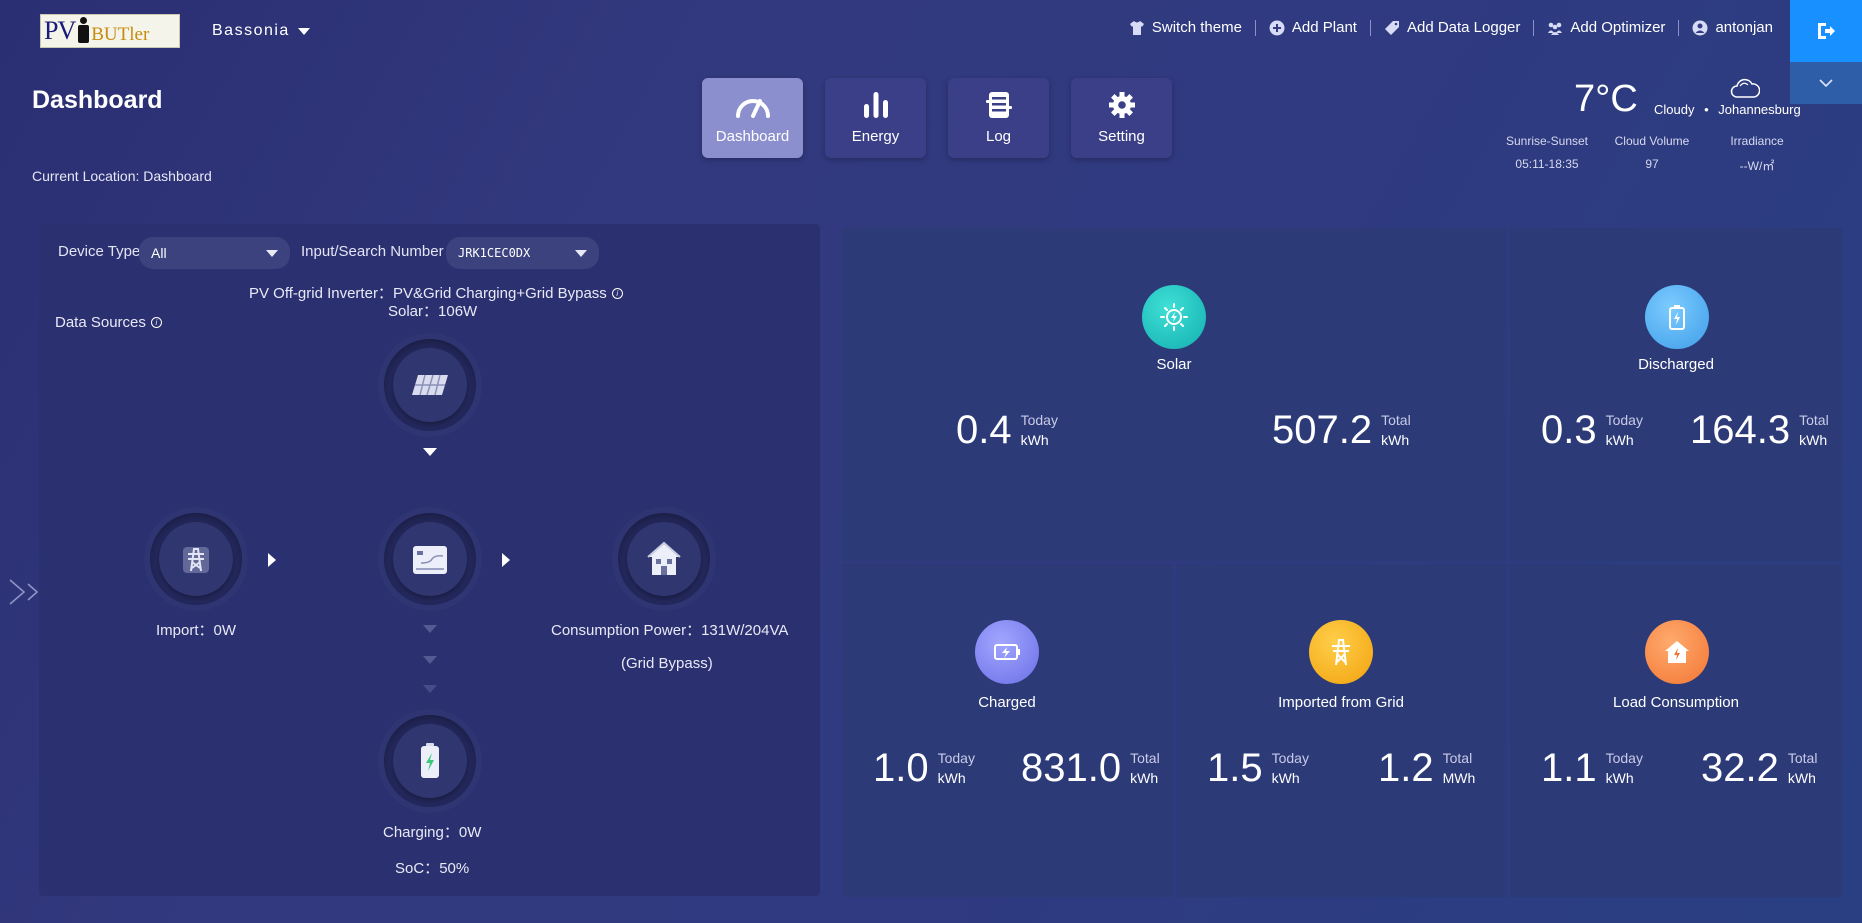 Image resolution: width=1862 pixels, height=923 pixels. What do you see at coordinates (432, 867) in the screenshot?
I see `state-of-charge: SoC：50%` at bounding box center [432, 867].